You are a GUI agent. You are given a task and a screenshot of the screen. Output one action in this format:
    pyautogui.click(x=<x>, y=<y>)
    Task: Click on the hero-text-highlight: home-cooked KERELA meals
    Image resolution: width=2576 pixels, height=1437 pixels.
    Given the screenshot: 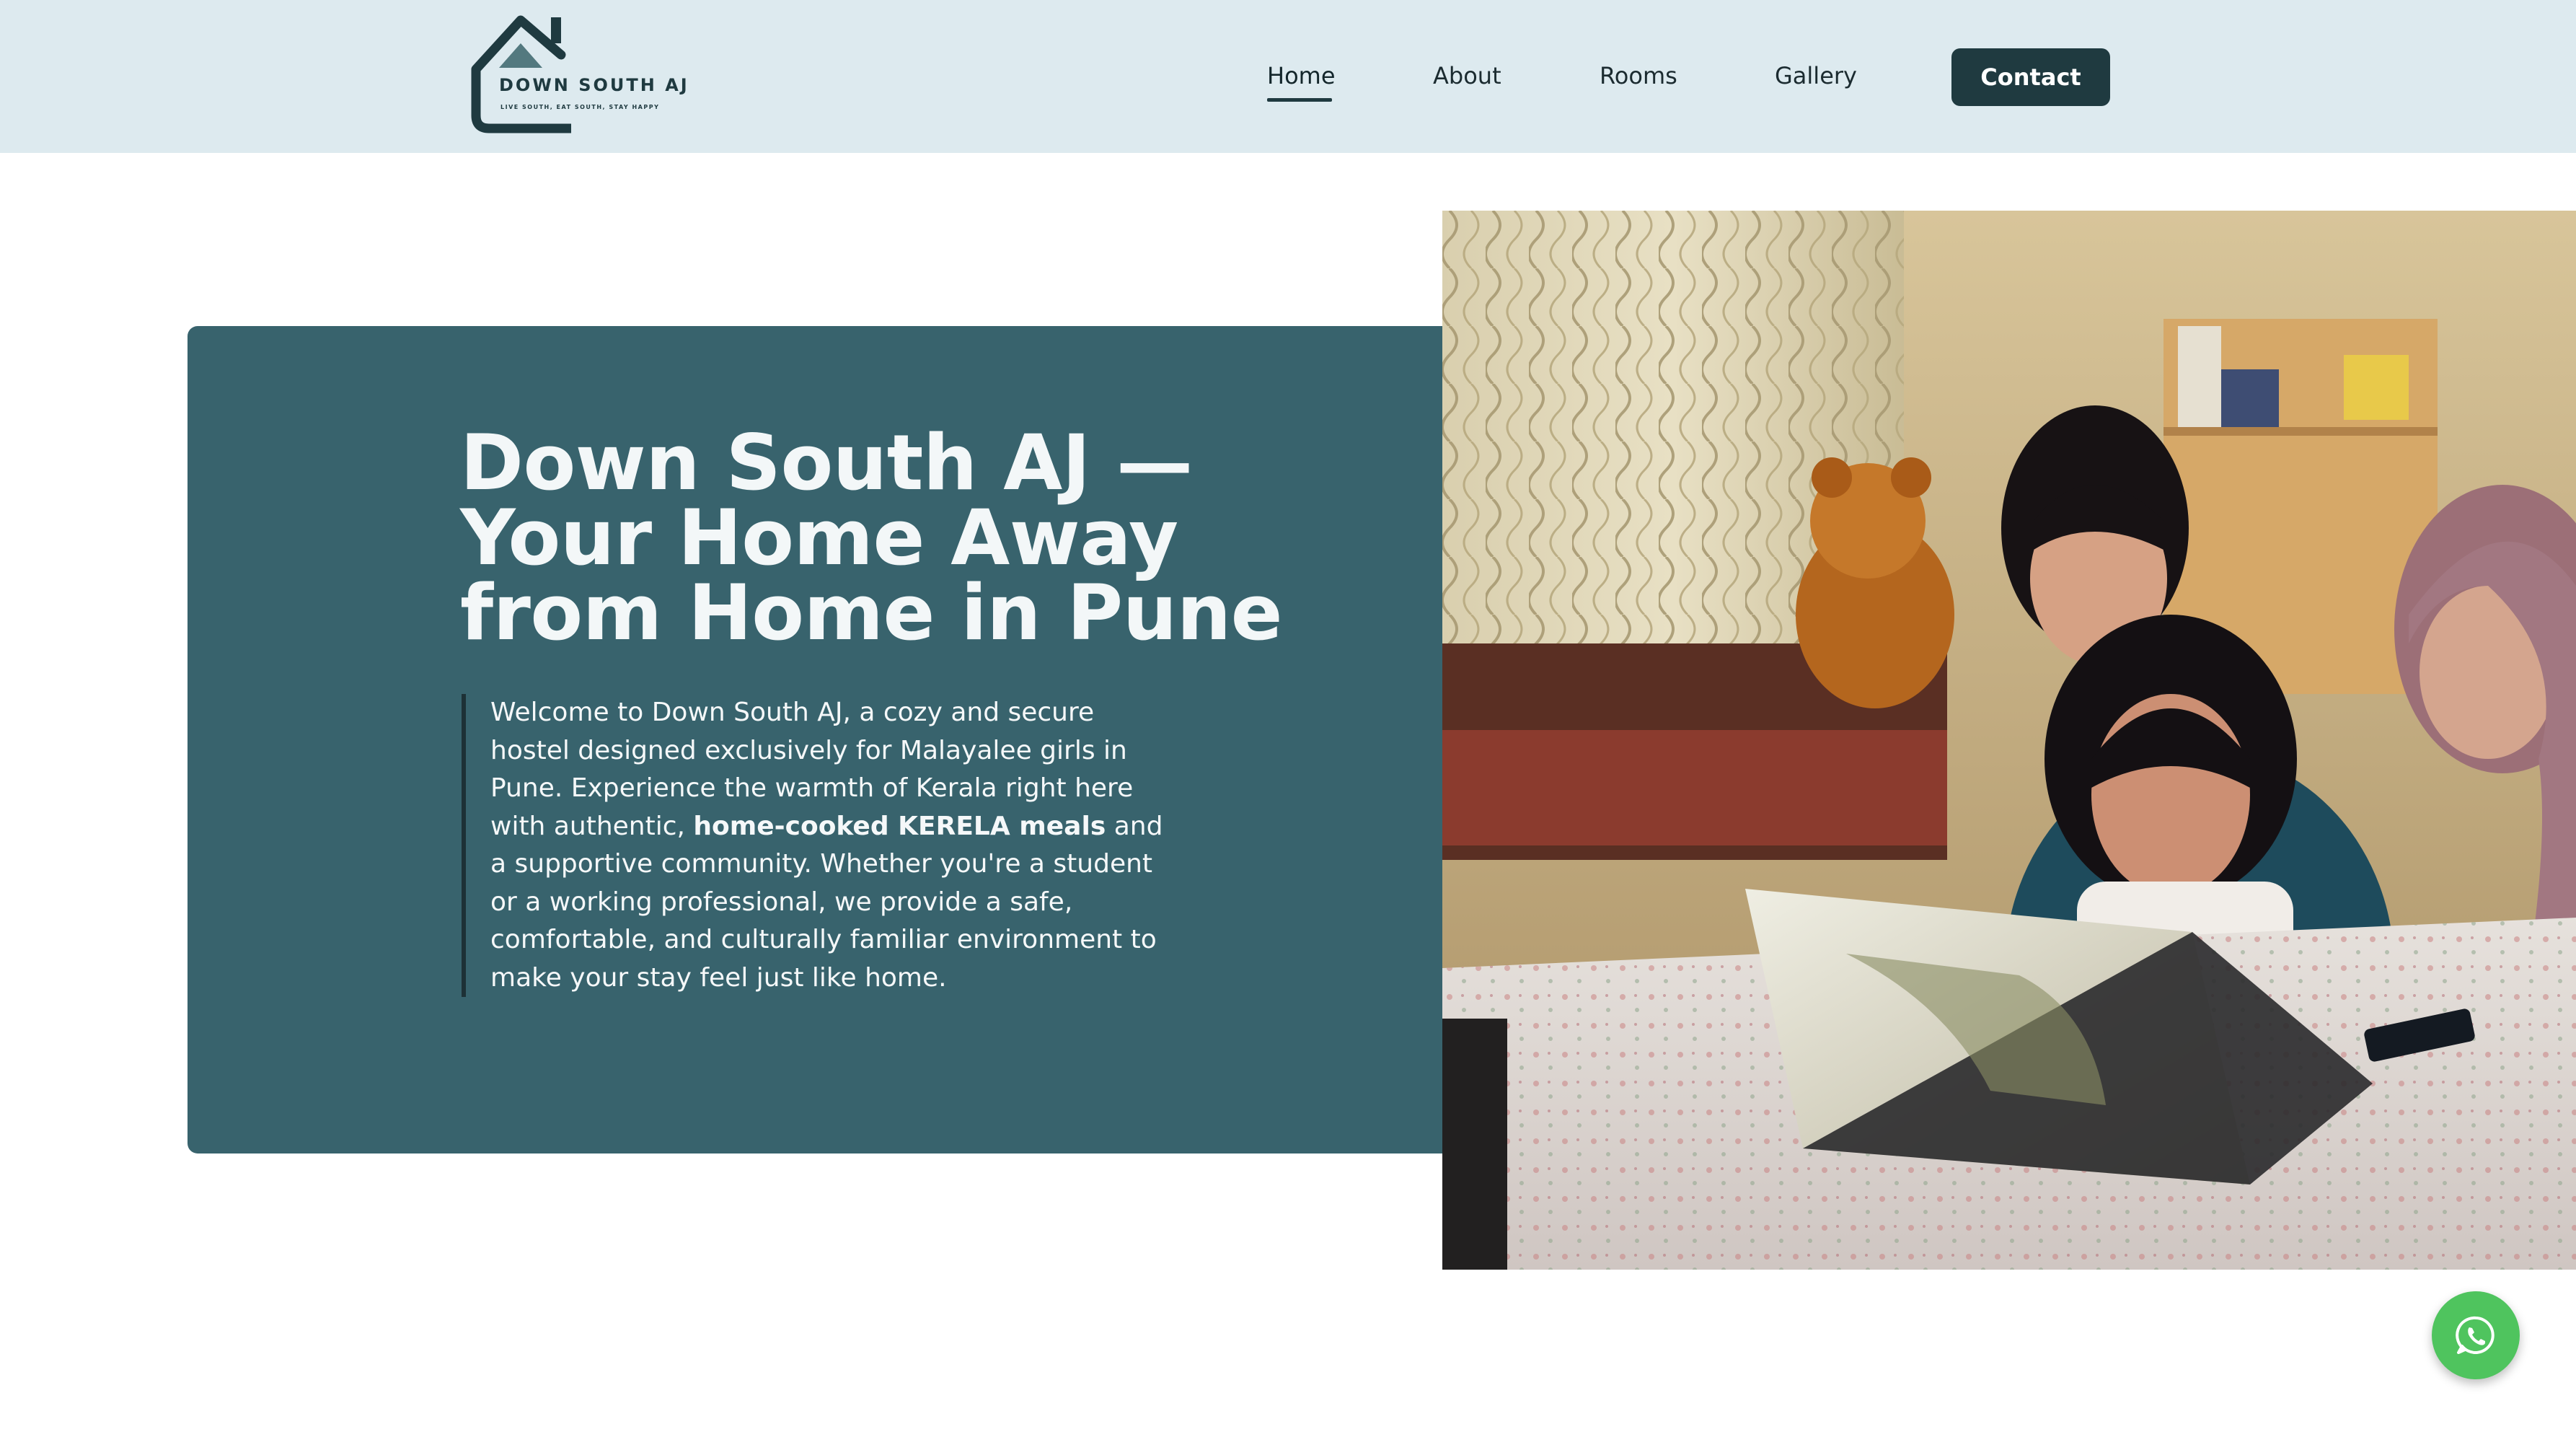 What is the action you would take?
    pyautogui.click(x=899, y=826)
    